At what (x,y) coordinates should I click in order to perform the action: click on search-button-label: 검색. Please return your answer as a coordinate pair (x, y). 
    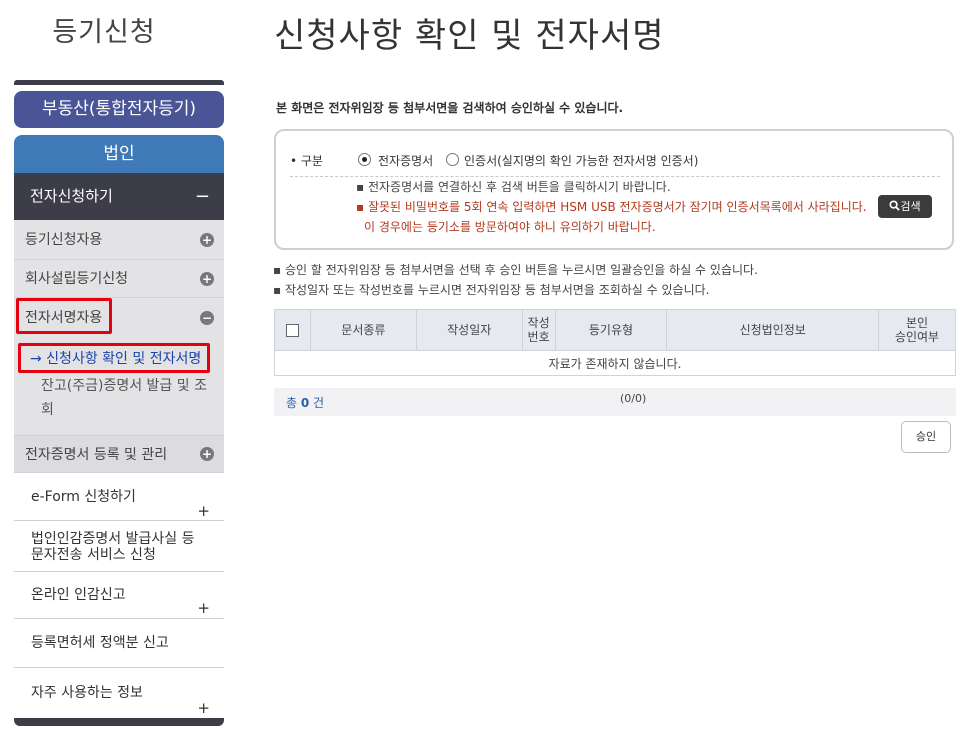
    Looking at the image, I should click on (910, 206).